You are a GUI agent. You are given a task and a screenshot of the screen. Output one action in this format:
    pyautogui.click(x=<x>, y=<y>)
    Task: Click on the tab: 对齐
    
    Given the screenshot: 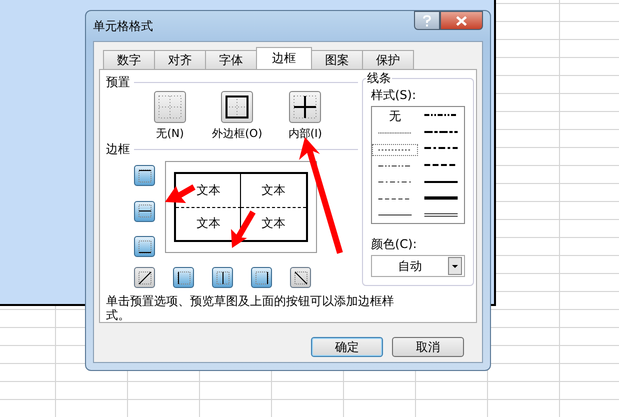 What is the action you would take?
    pyautogui.click(x=180, y=59)
    